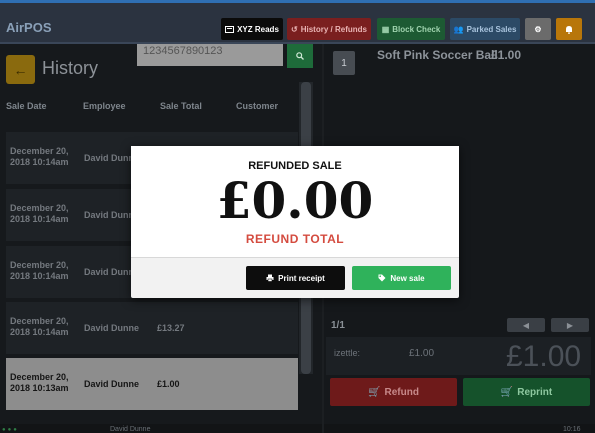 The image size is (595, 433). I want to click on reprint-label: Reprint, so click(535, 392).